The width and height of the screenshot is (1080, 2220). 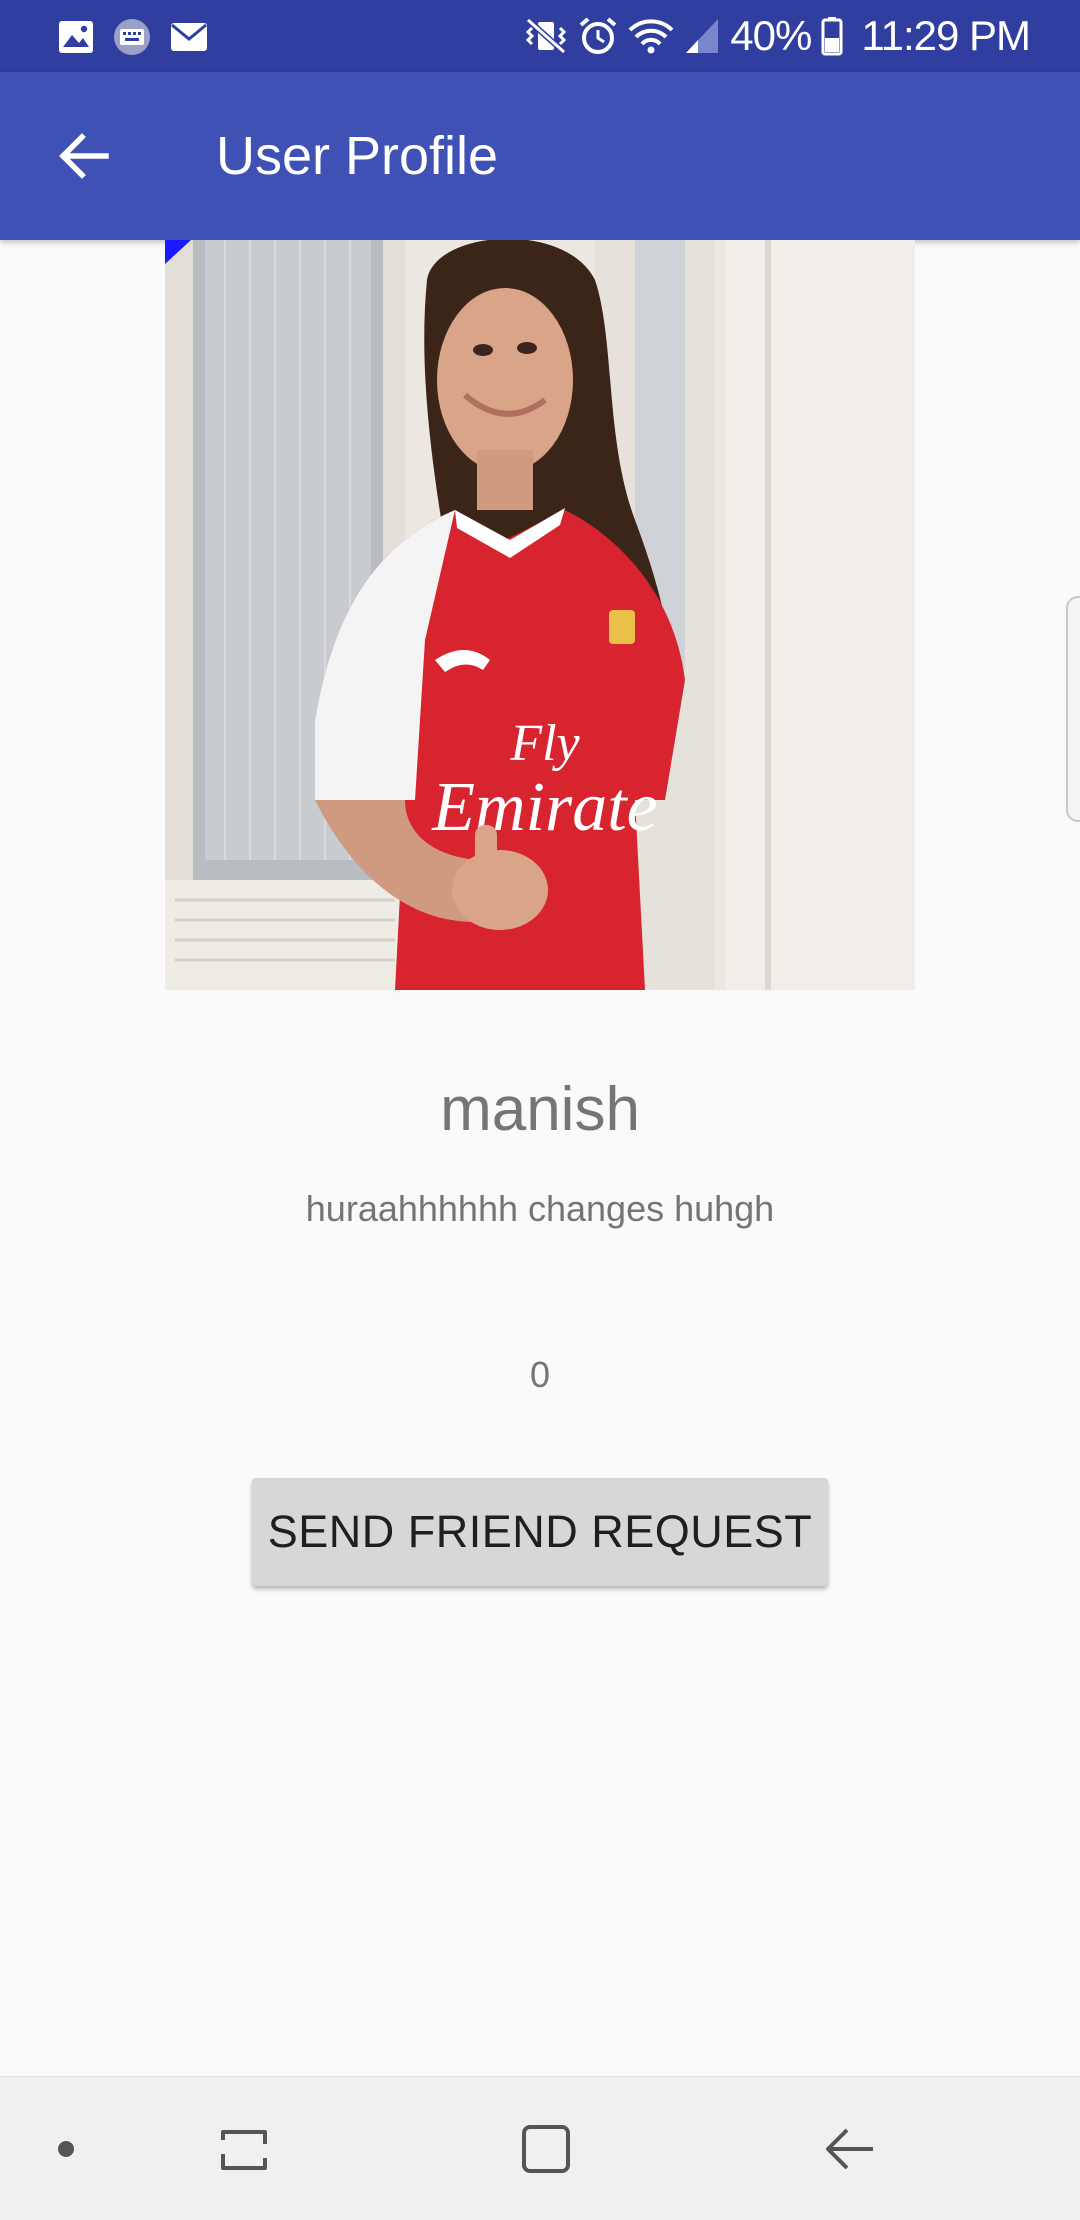 What do you see at coordinates (544, 743) in the screenshot?
I see `shirt-text-line1: Fly` at bounding box center [544, 743].